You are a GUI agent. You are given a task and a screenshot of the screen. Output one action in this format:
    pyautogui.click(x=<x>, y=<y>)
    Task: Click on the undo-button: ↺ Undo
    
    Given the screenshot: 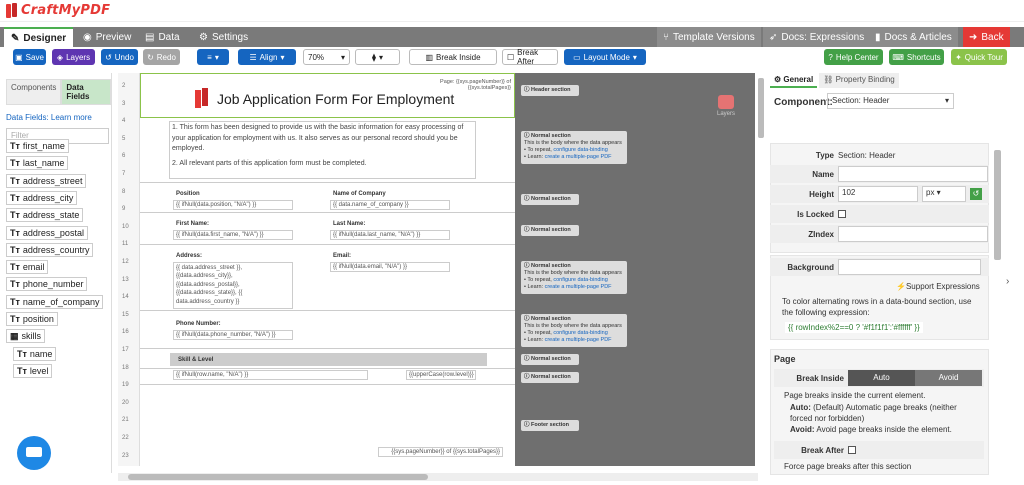 What is the action you would take?
    pyautogui.click(x=119, y=57)
    